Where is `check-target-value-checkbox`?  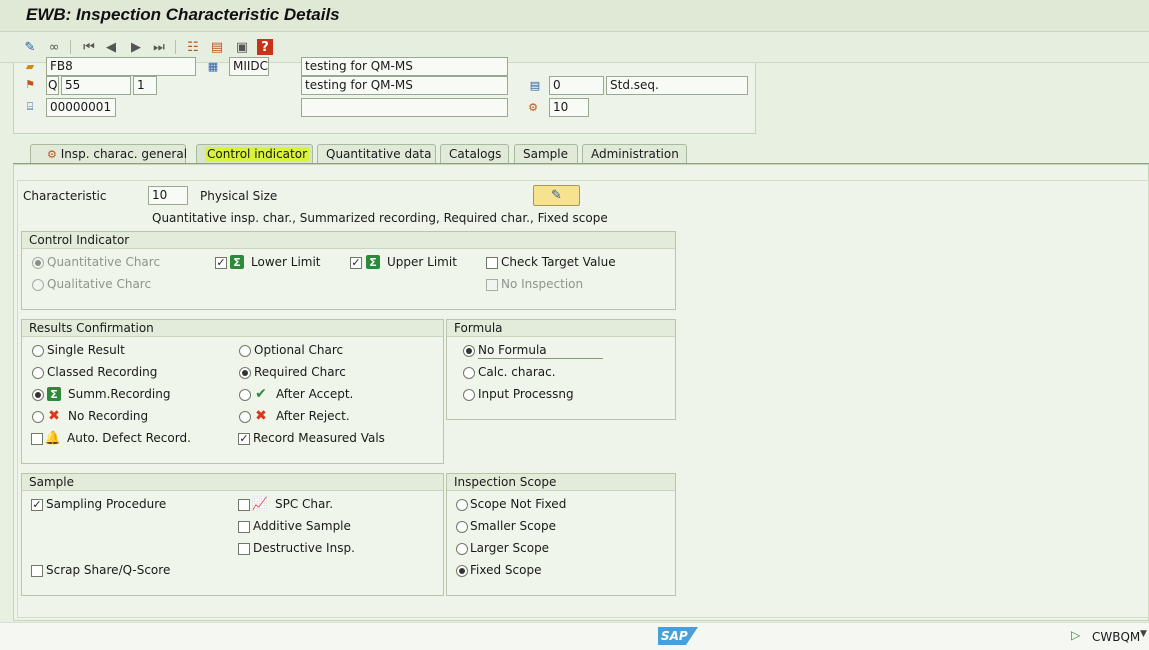 check-target-value-checkbox is located at coordinates (492, 263).